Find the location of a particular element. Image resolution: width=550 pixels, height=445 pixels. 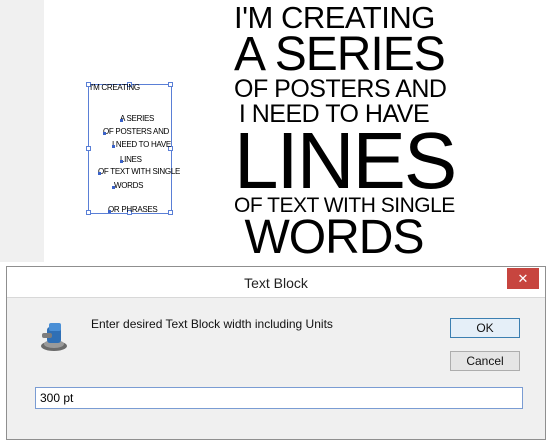

cancel-button: Cancel is located at coordinates (485, 361).